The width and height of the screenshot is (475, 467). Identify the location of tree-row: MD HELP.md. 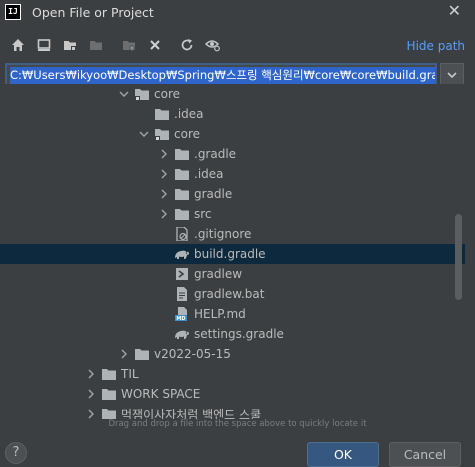
(232, 314).